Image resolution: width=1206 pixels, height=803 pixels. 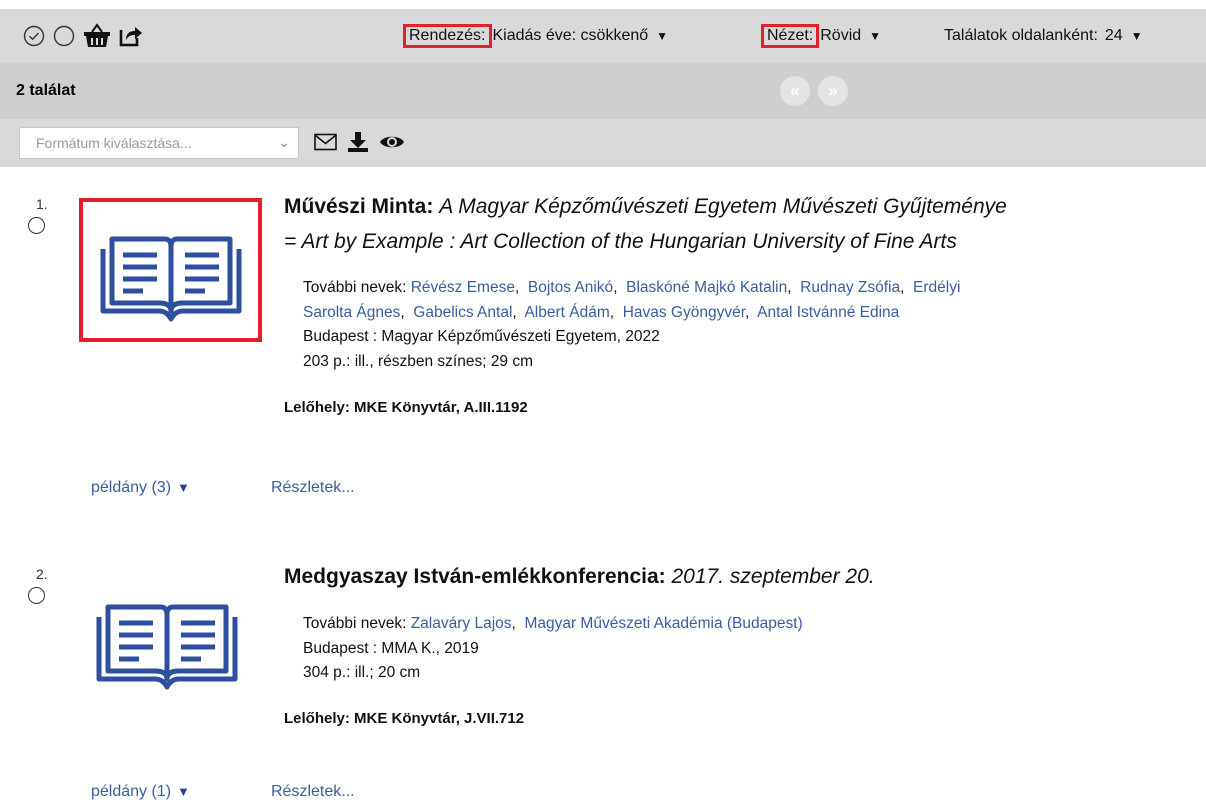 What do you see at coordinates (1021, 35) in the screenshot?
I see `per-page-label: Találatok oldalanként:` at bounding box center [1021, 35].